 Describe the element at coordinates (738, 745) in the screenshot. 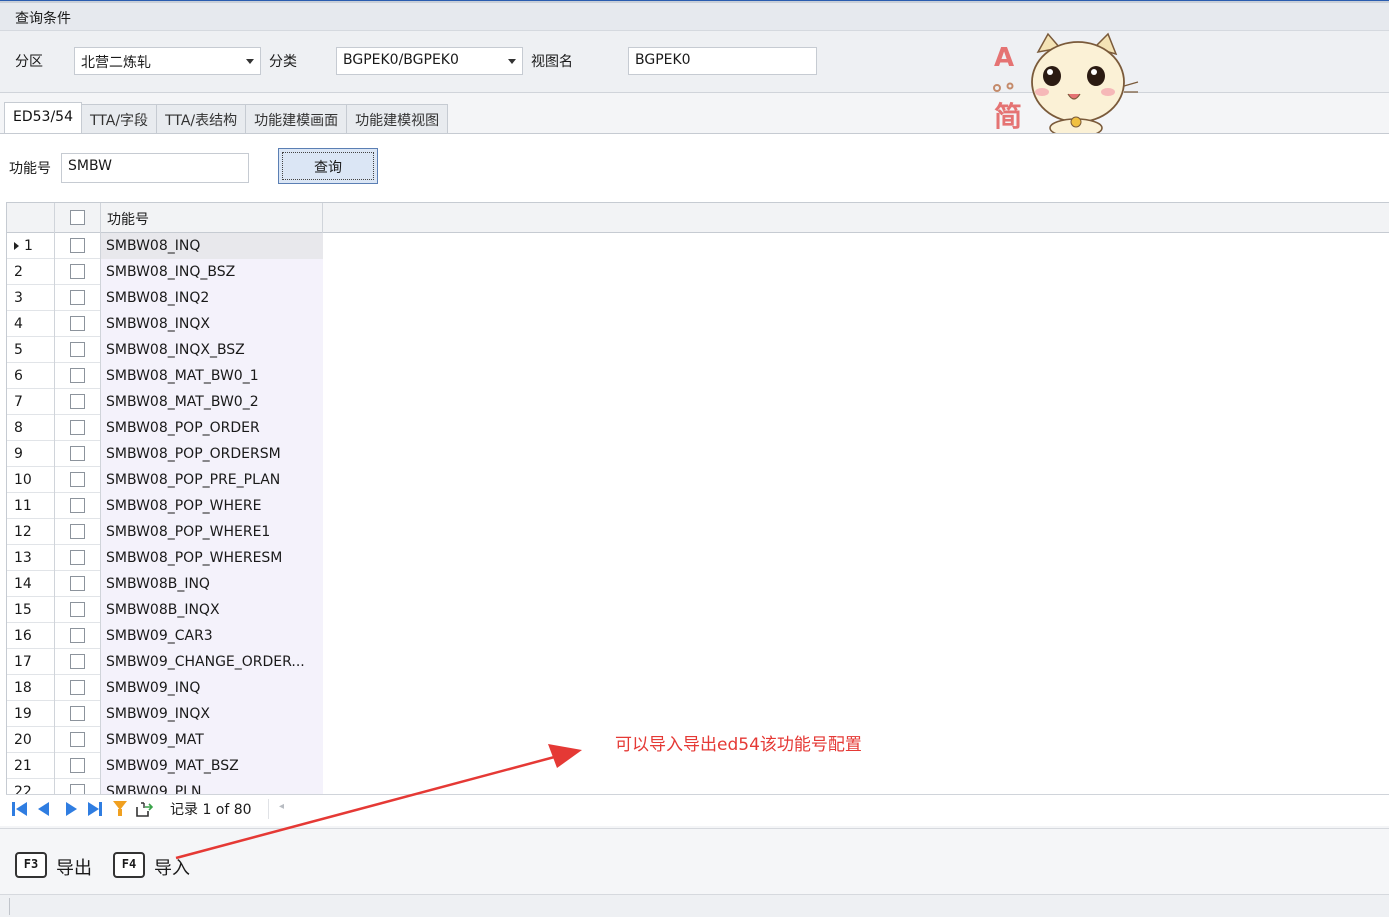

I see `annotation-text: 可以导入导出ed54该功能号配置` at that location.